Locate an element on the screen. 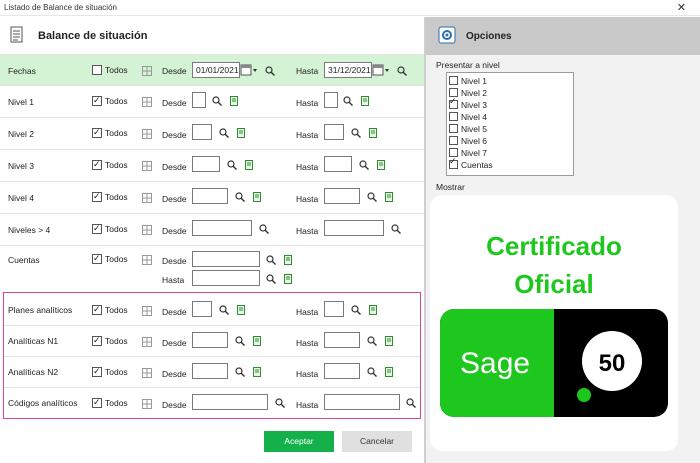  list-item: Nivel 5 is located at coordinates (468, 129).